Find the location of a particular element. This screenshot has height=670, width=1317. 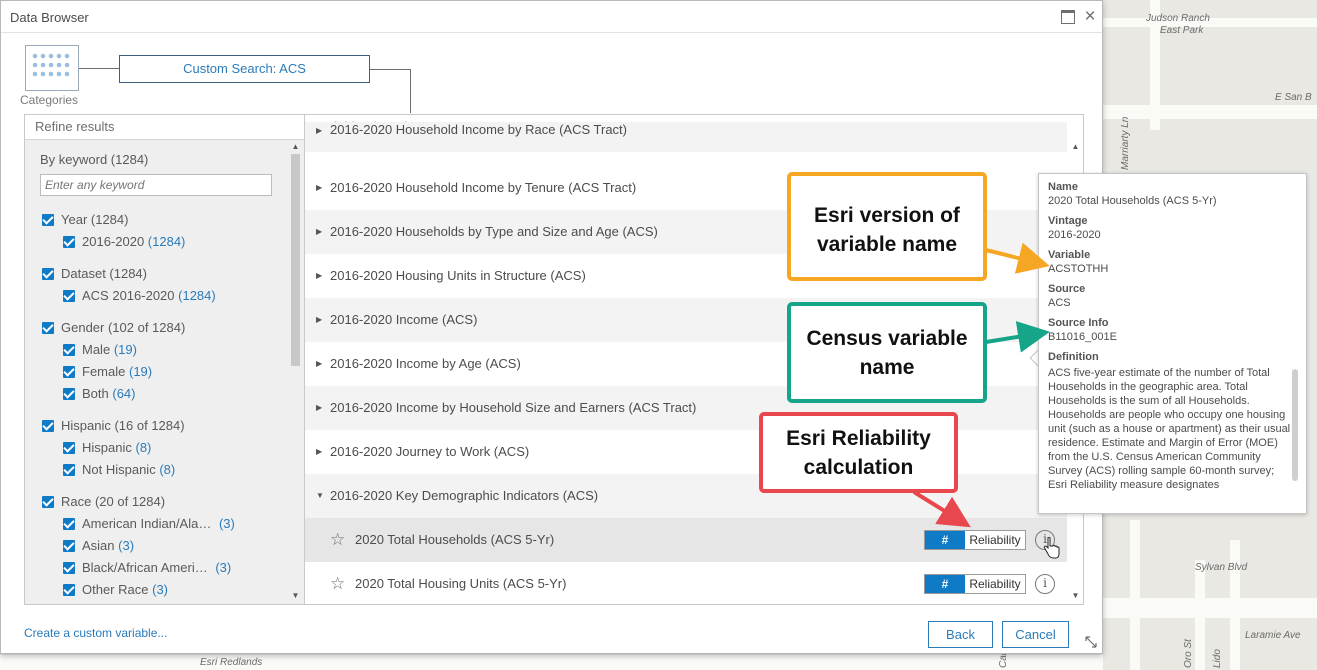

callout-arrow-teal is located at coordinates (1017, 337).